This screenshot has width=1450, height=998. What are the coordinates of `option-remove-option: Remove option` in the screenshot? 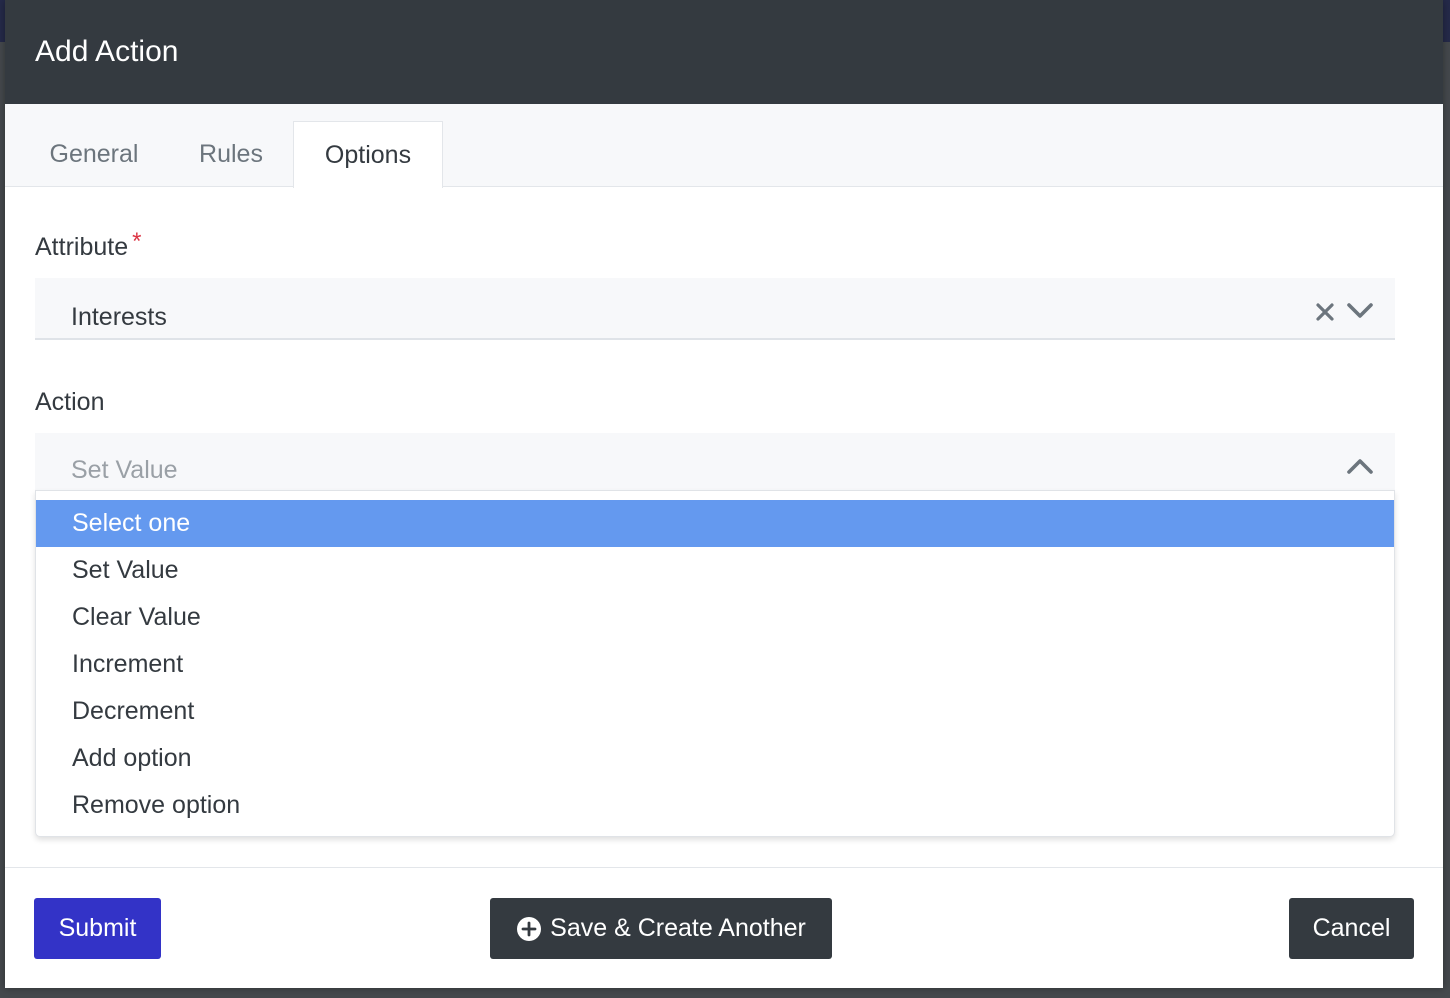 It's located at (715, 805).